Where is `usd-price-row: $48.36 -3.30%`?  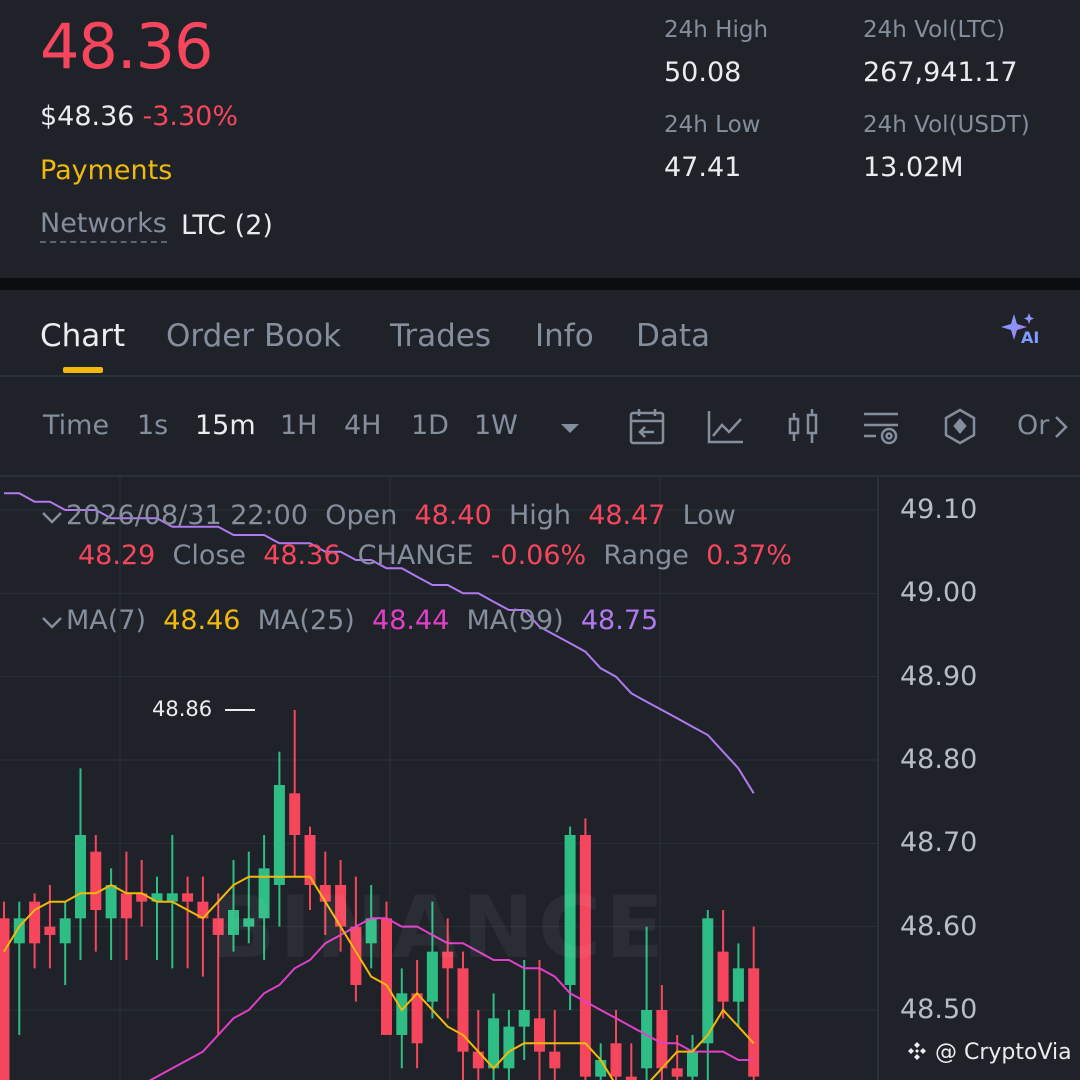
usd-price-row: $48.36 -3.30% is located at coordinates (139, 116).